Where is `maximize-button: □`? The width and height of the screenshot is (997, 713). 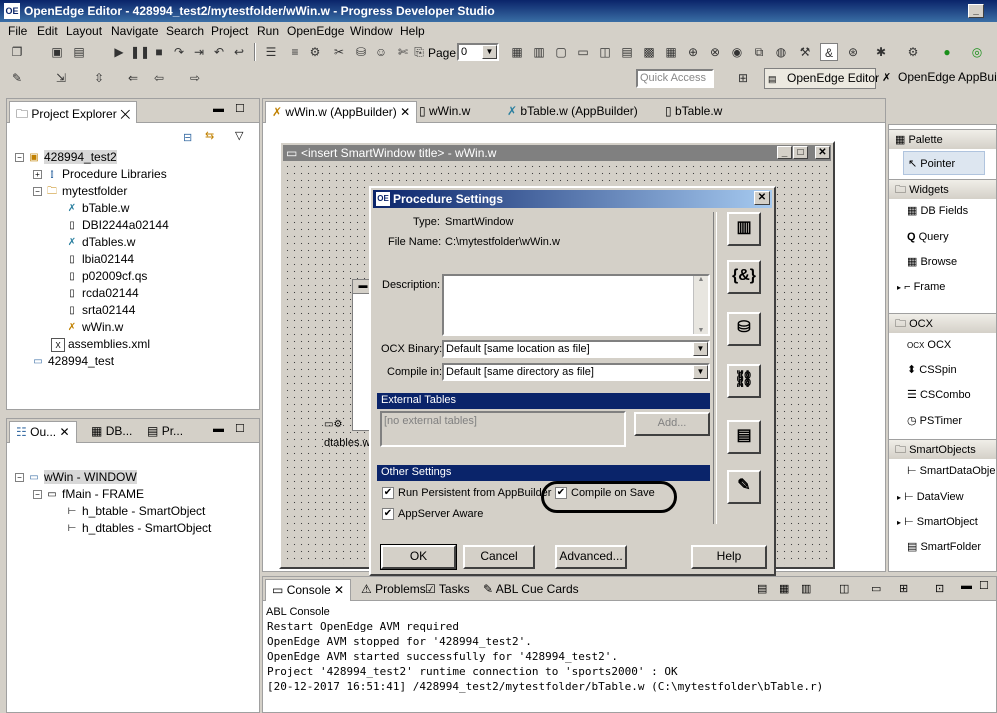 maximize-button: □ is located at coordinates (800, 152).